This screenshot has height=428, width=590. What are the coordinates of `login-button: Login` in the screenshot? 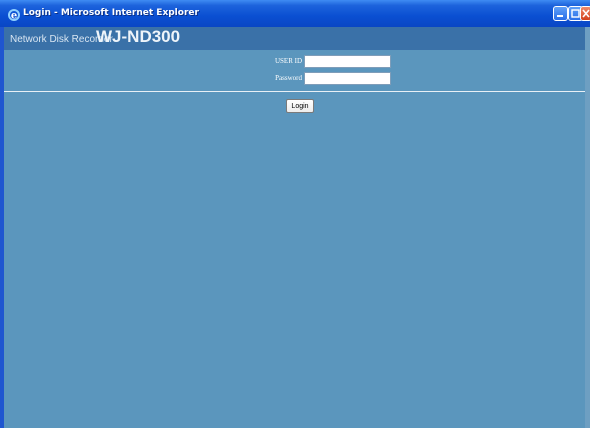 It's located at (300, 106).